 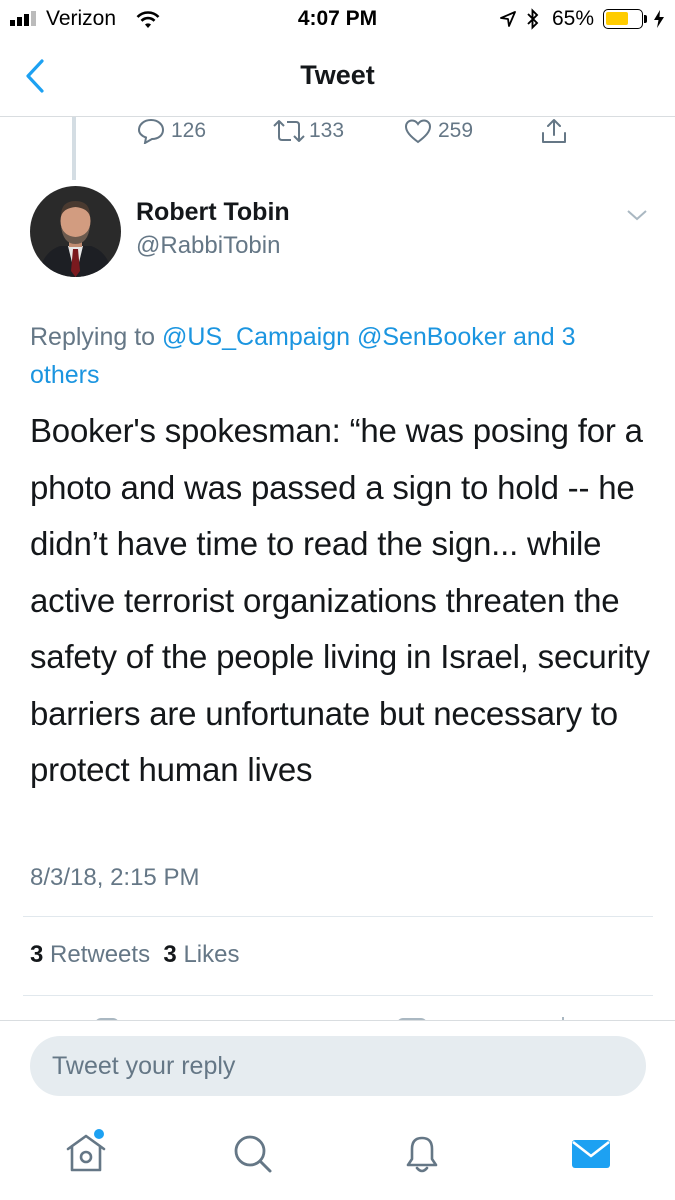 I want to click on battery-icon, so click(x=623, y=19).